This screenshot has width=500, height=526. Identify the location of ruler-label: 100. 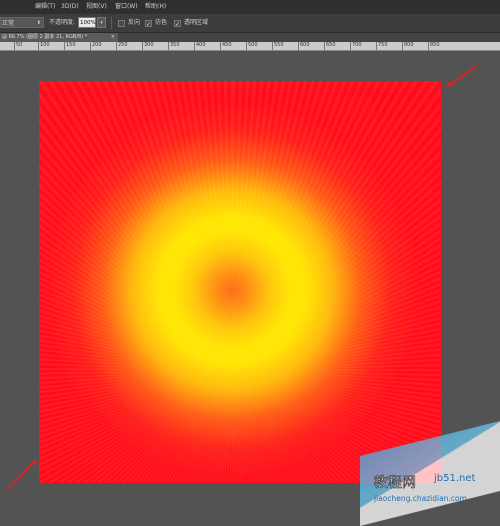
(45, 45).